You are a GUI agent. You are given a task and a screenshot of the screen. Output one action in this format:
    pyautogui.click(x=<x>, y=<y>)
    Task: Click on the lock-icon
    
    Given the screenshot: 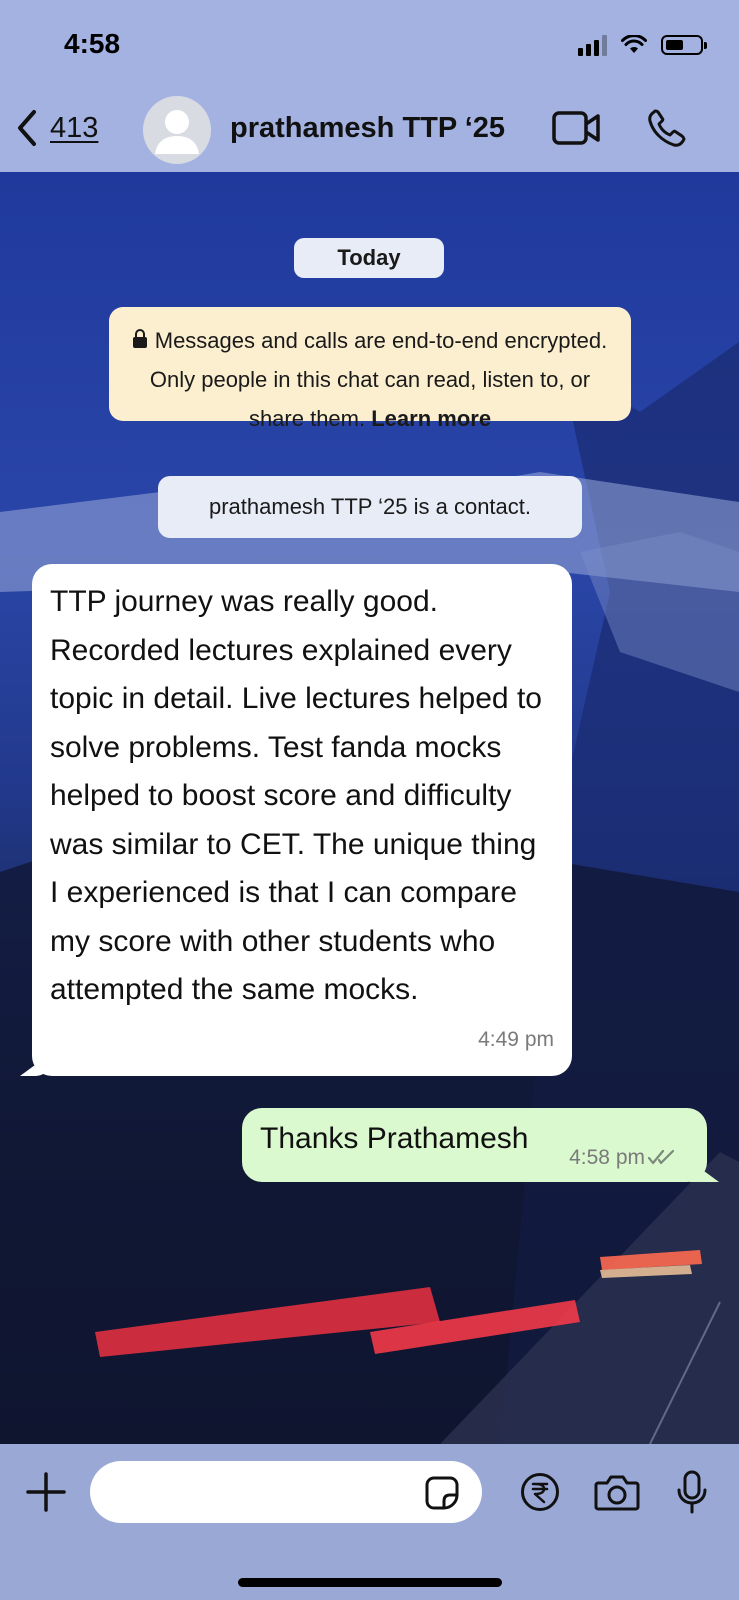 What is the action you would take?
    pyautogui.click(x=139, y=338)
    